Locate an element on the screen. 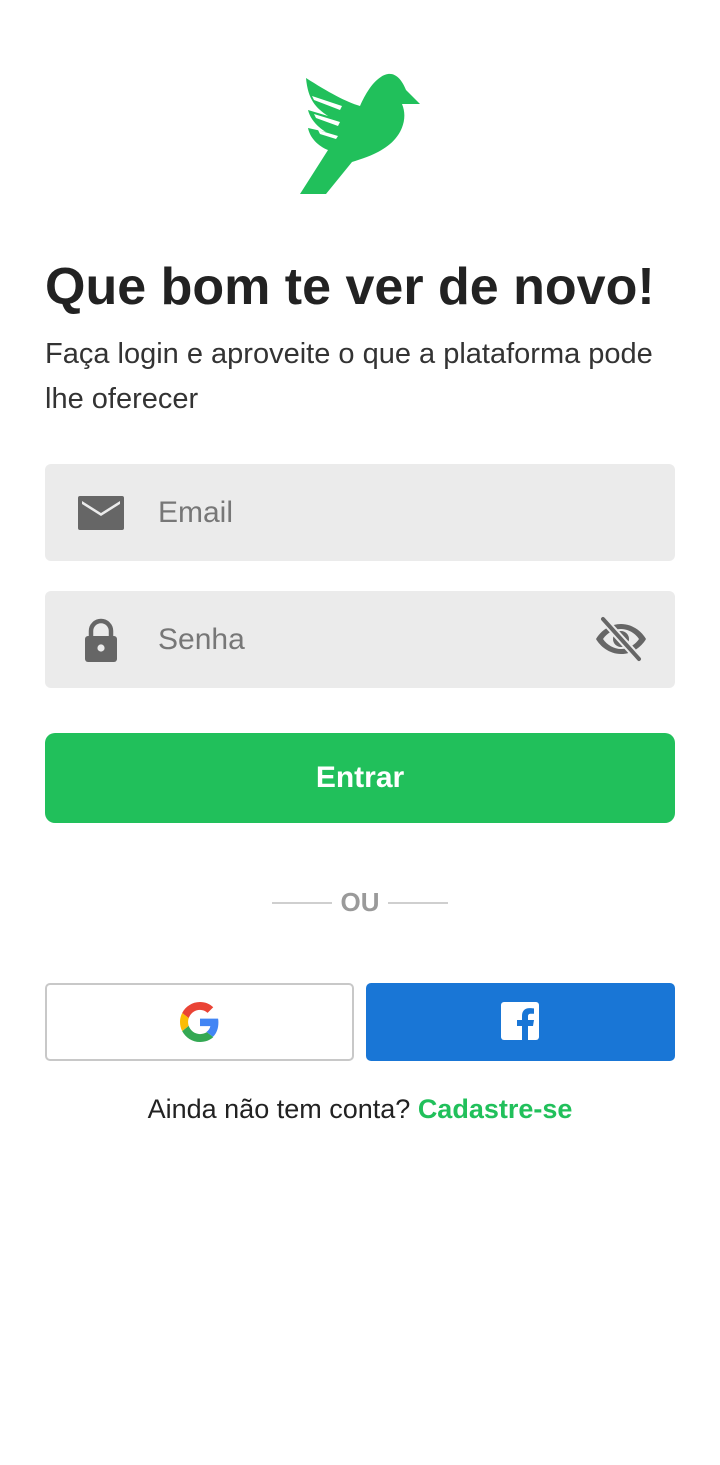 This screenshot has width=720, height=1465. email-field is located at coordinates (360, 512).